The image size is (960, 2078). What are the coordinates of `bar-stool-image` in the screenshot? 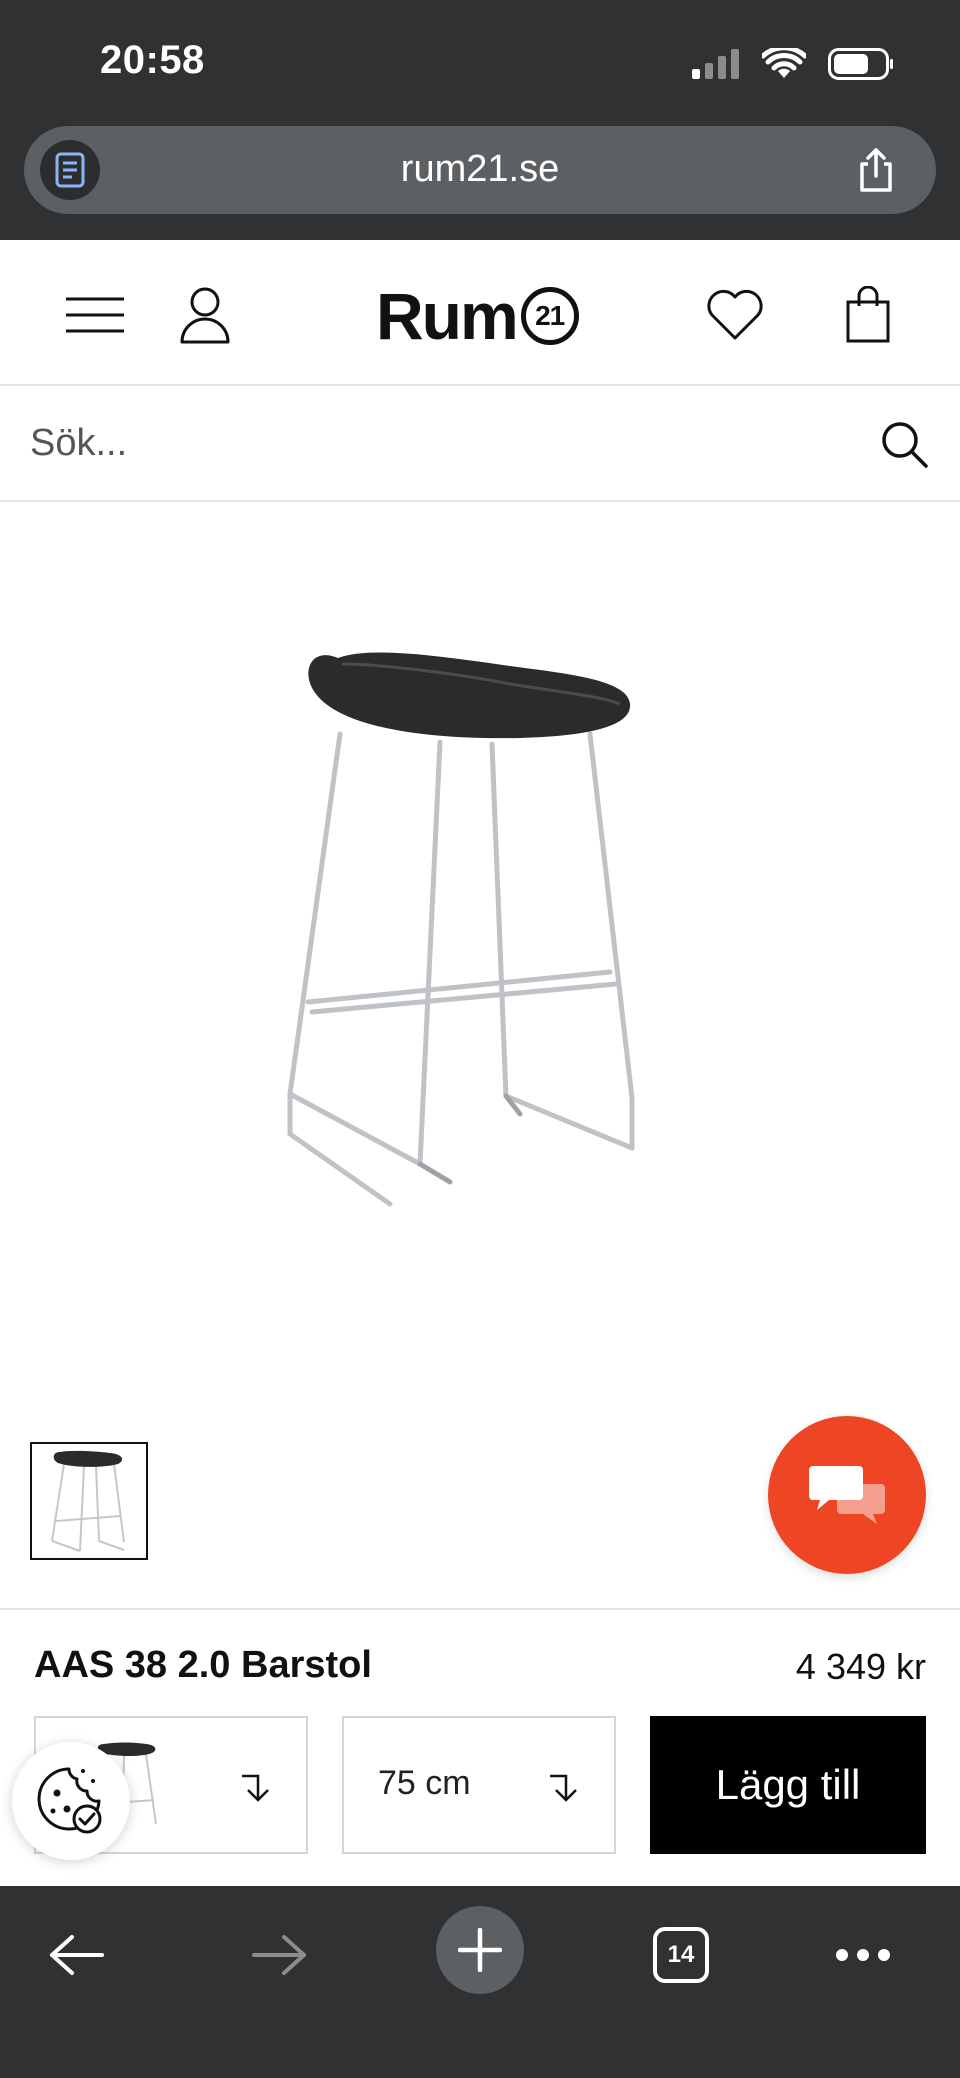 It's located at (461, 929).